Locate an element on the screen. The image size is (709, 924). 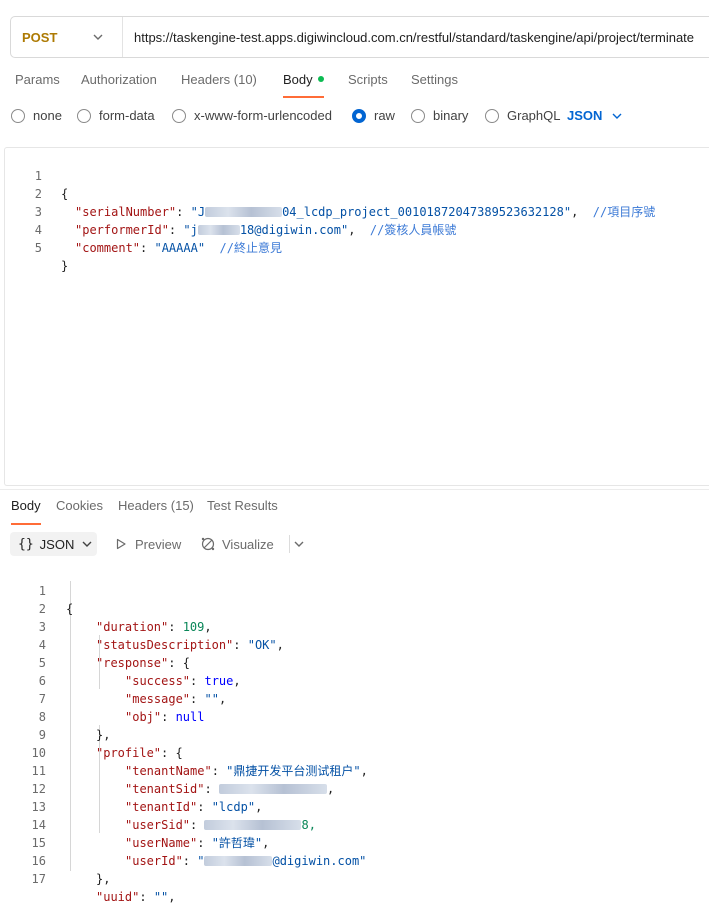
play-icon is located at coordinates (121, 544).